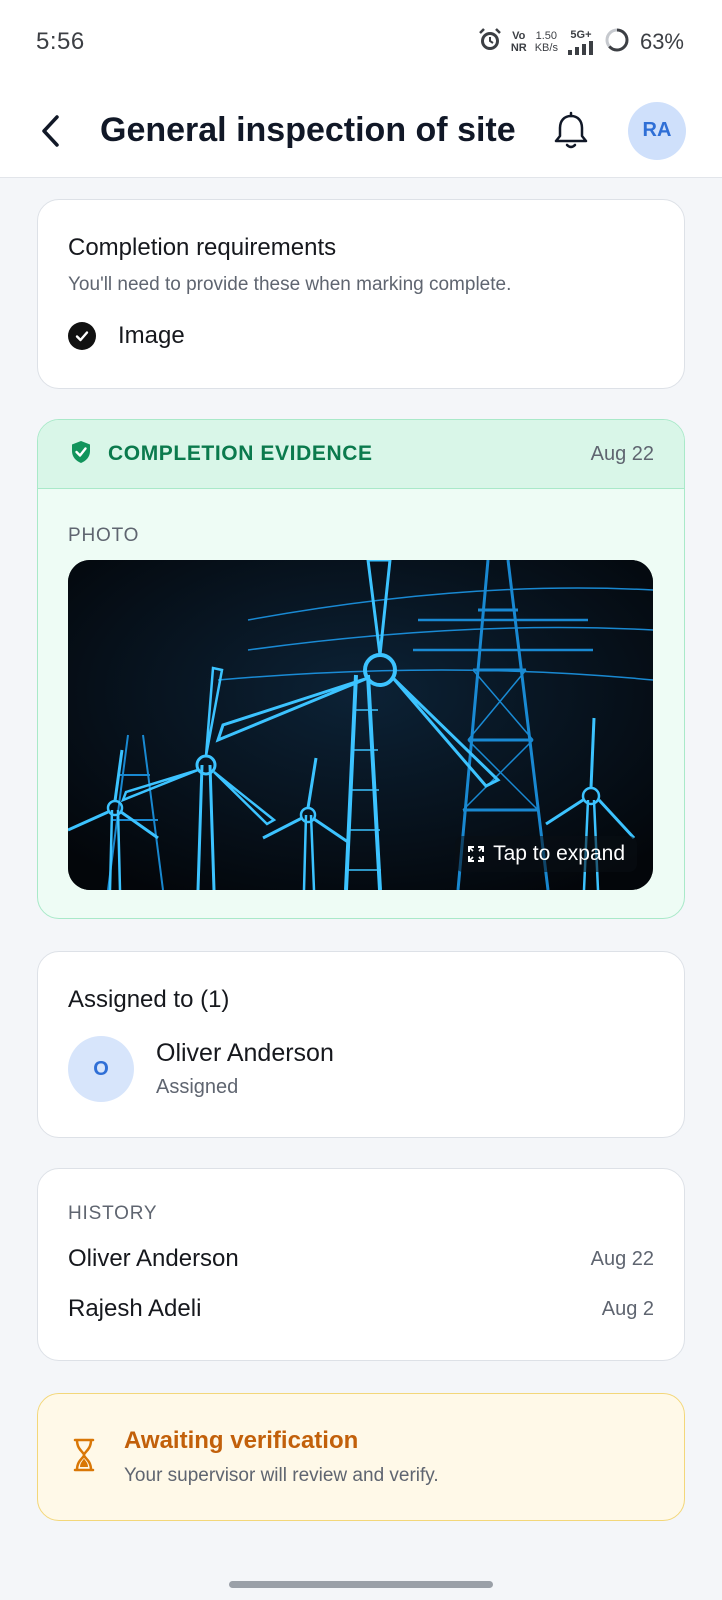  I want to click on requirements-title: Completion requirements, so click(202, 247).